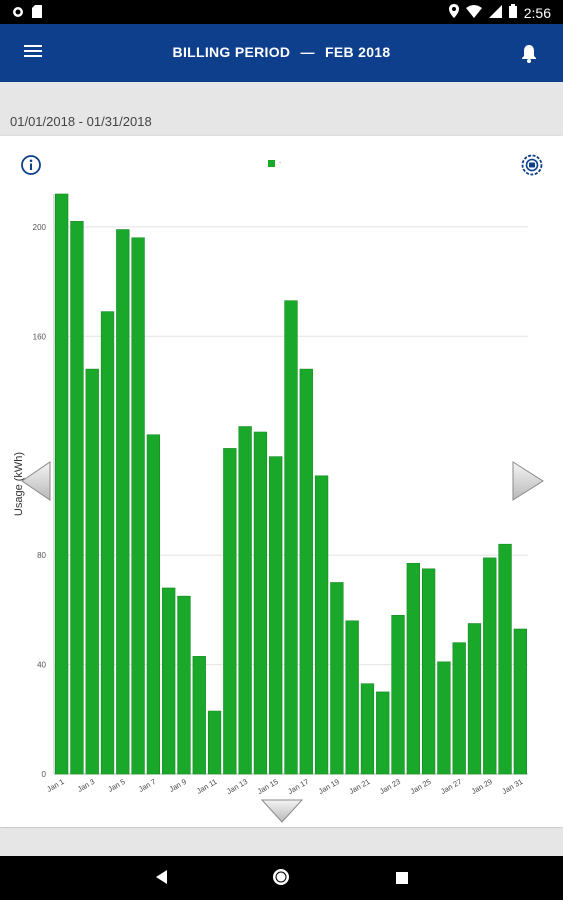  Describe the element at coordinates (359, 786) in the screenshot. I see `x-tick-label: Jan 21` at that location.